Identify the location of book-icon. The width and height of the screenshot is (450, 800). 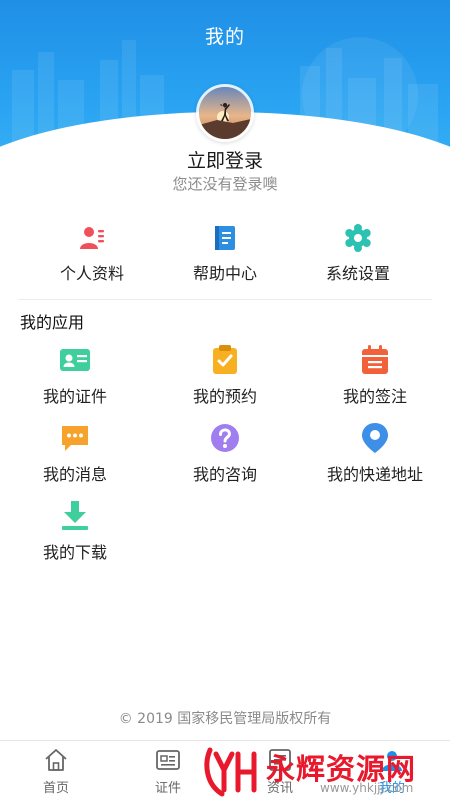
(225, 238).